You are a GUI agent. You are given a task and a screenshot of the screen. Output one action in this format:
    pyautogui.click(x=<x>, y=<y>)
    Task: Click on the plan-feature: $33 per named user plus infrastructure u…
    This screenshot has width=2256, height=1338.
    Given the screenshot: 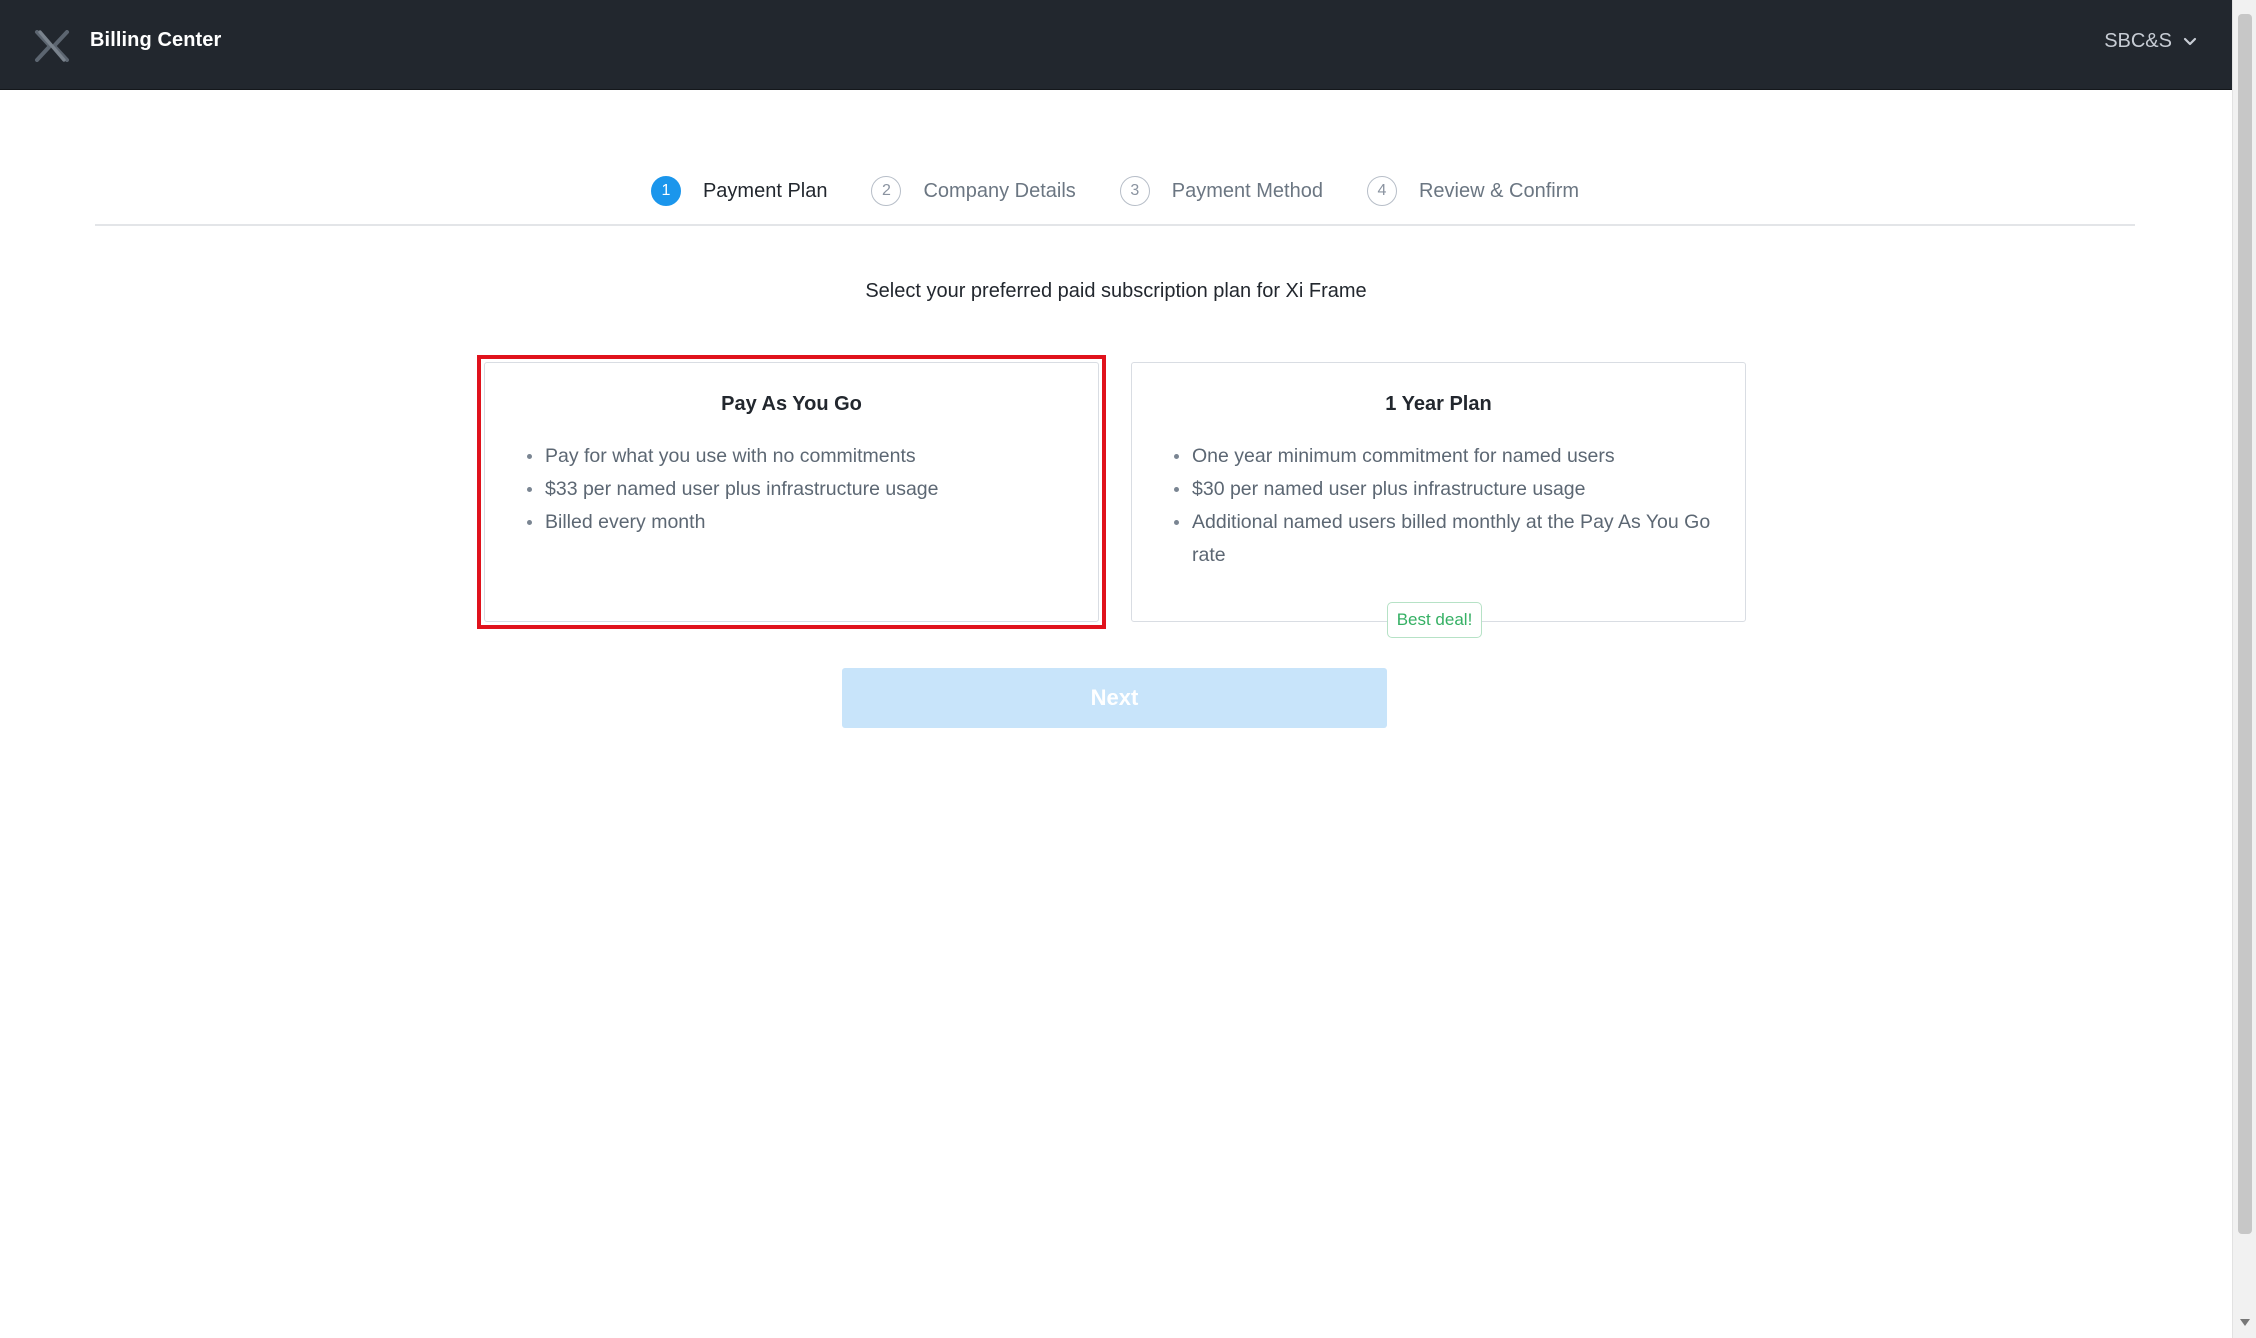 What is the action you would take?
    pyautogui.click(x=797, y=489)
    